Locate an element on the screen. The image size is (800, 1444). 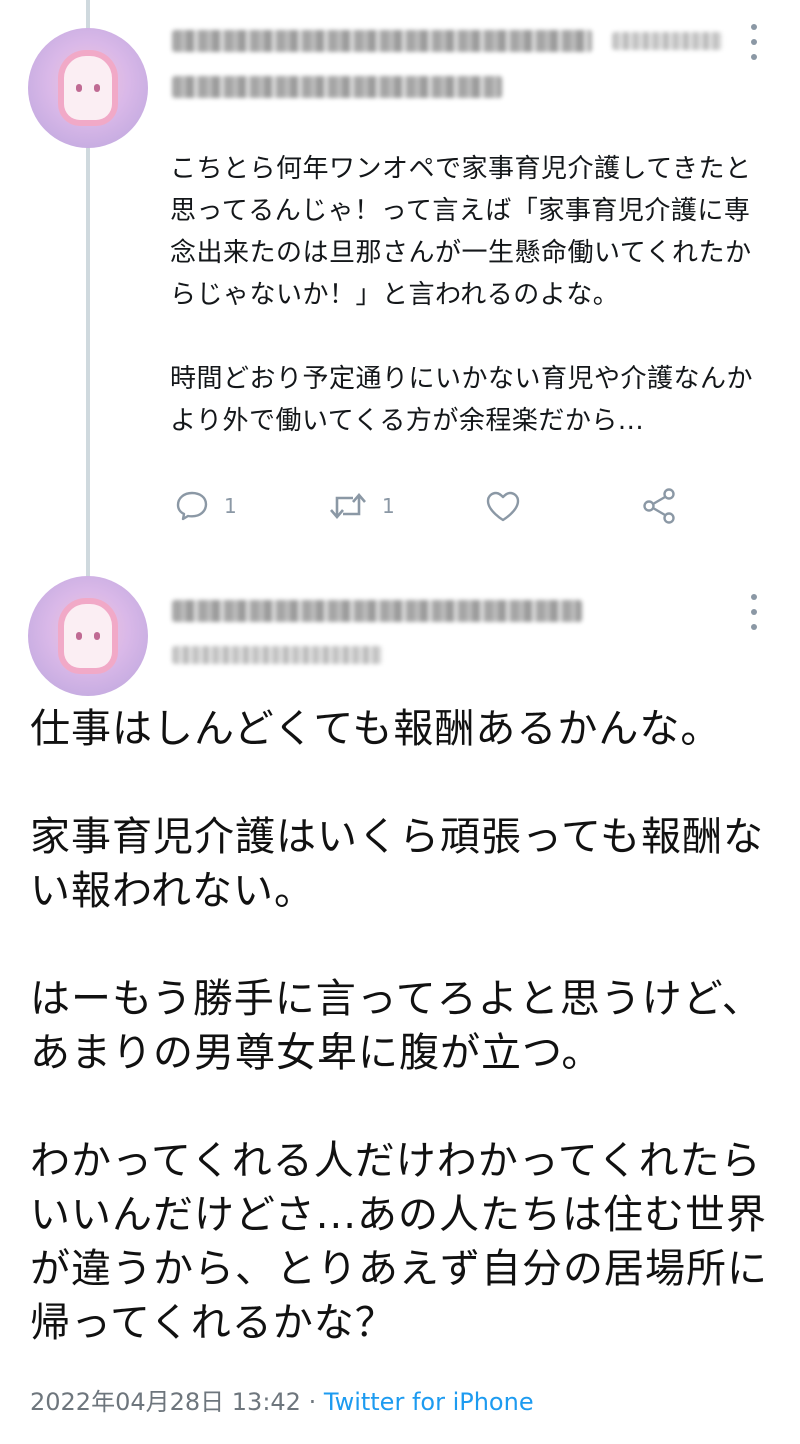
share-button is located at coordinates (660, 506).